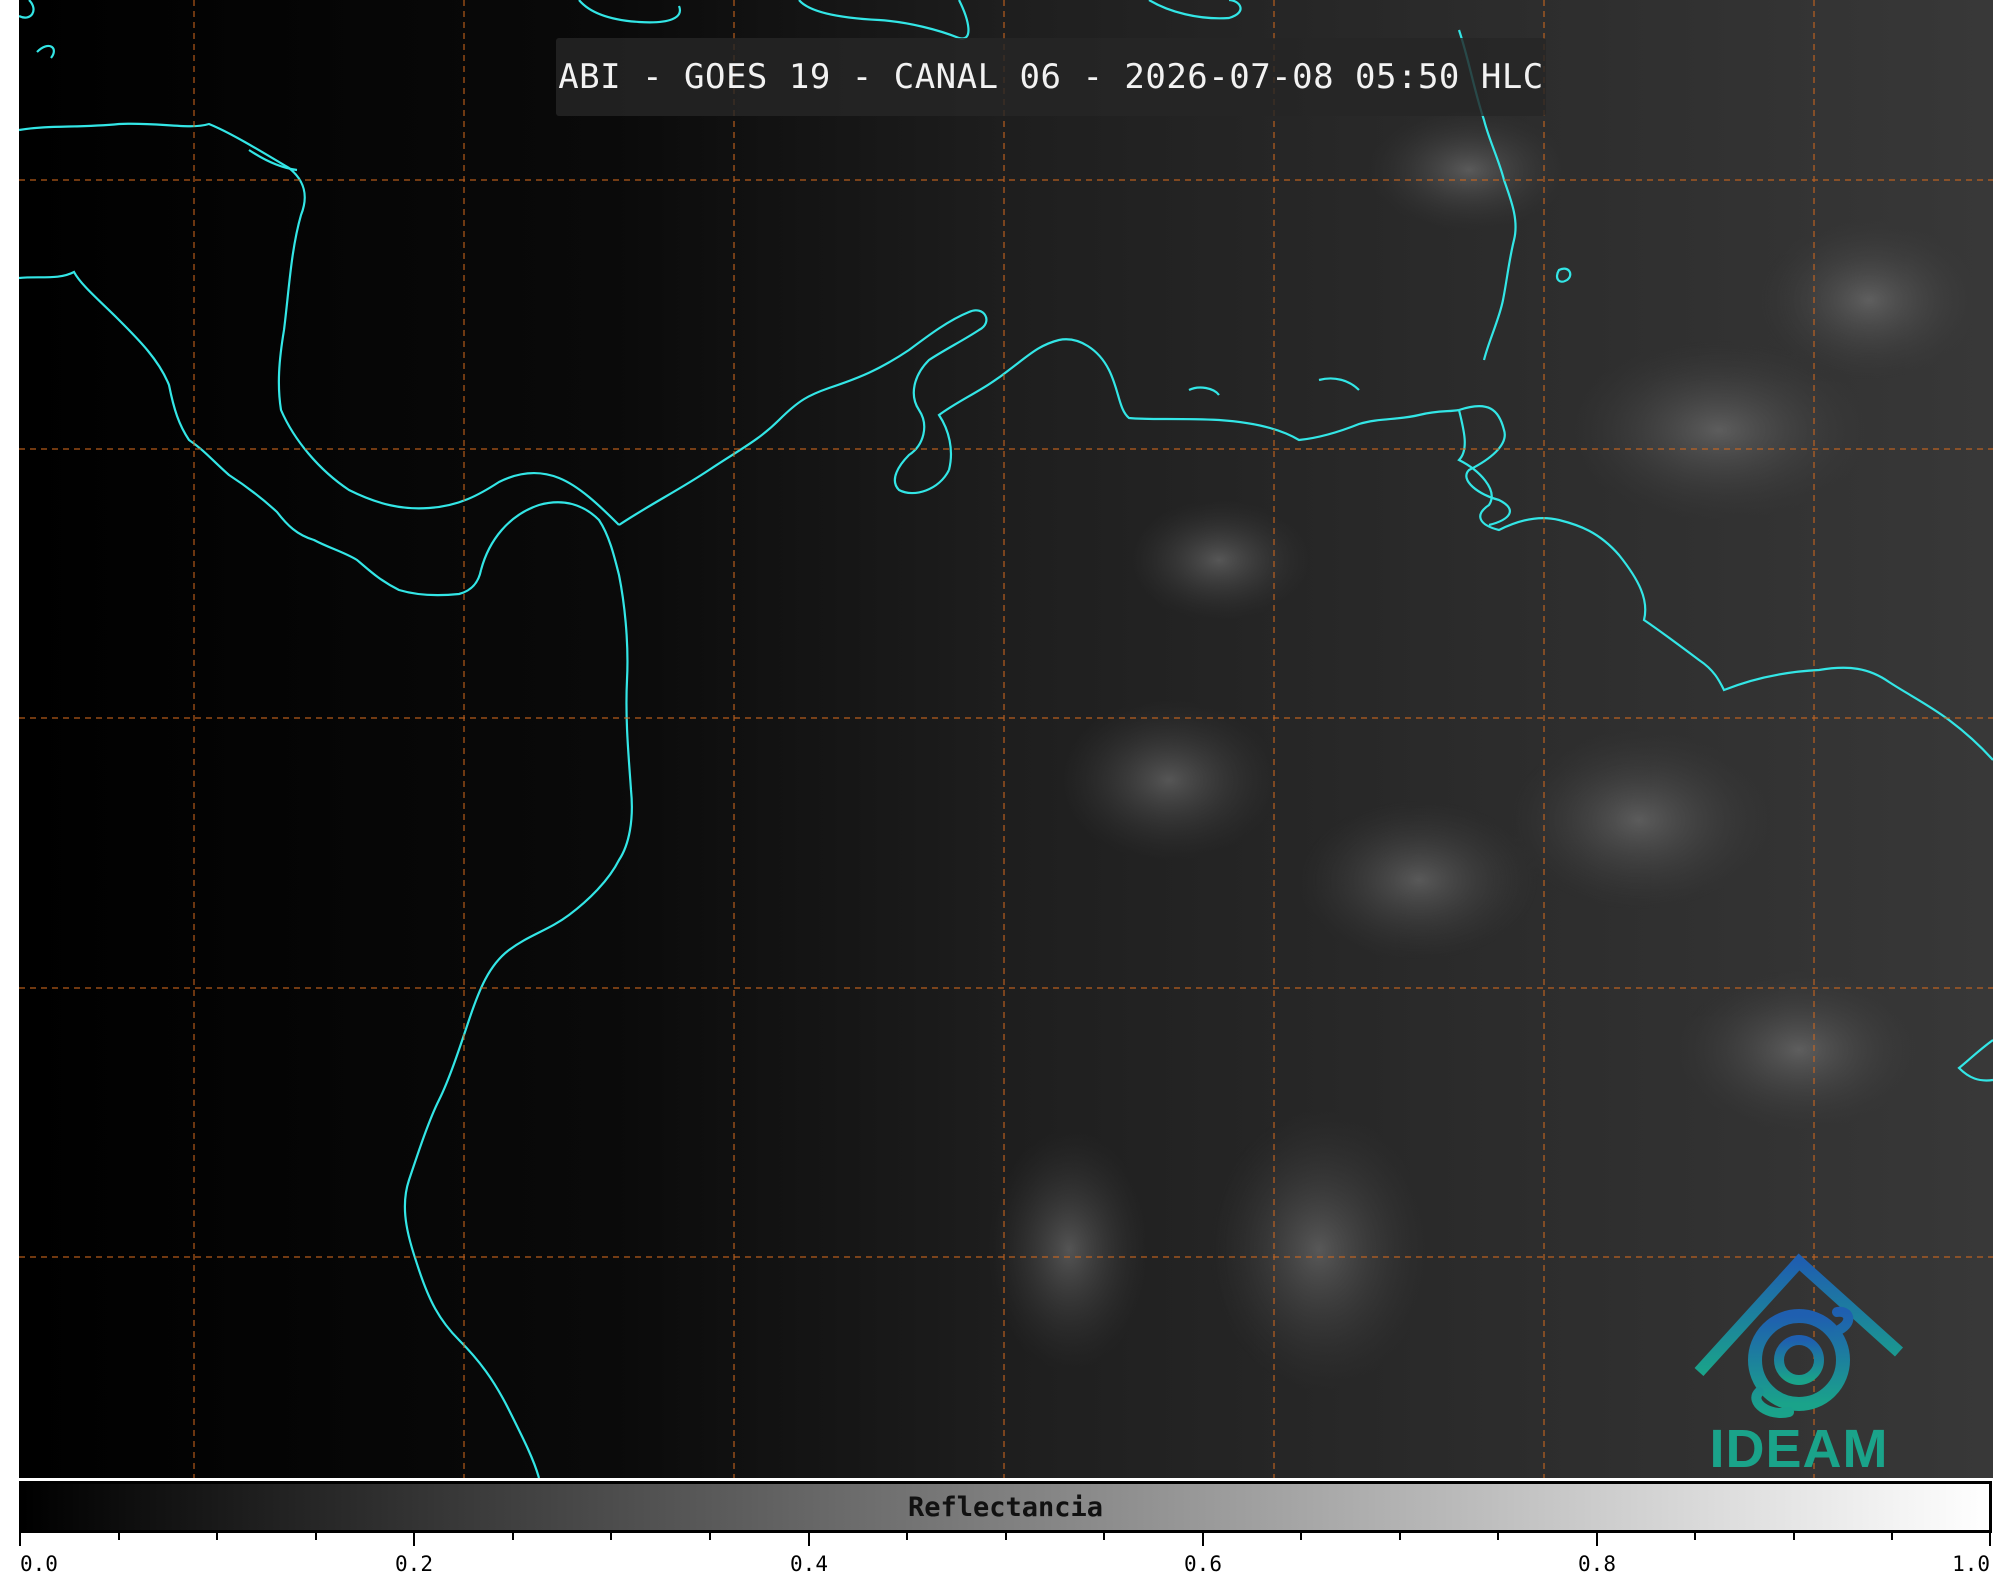  I want to click on ideam-emblem-icon, so click(1799, 1335).